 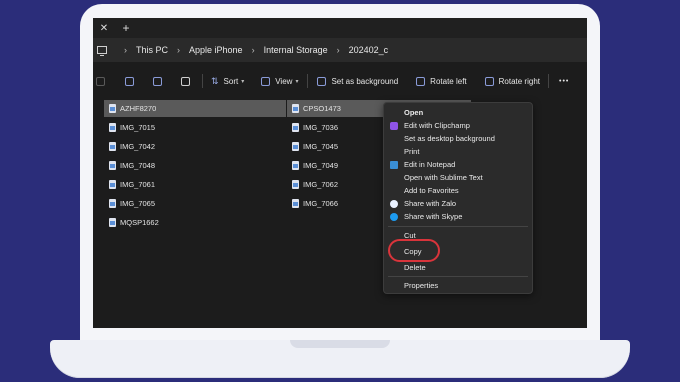 What do you see at coordinates (139, 222) in the screenshot?
I see `file-name: MQSP1662` at bounding box center [139, 222].